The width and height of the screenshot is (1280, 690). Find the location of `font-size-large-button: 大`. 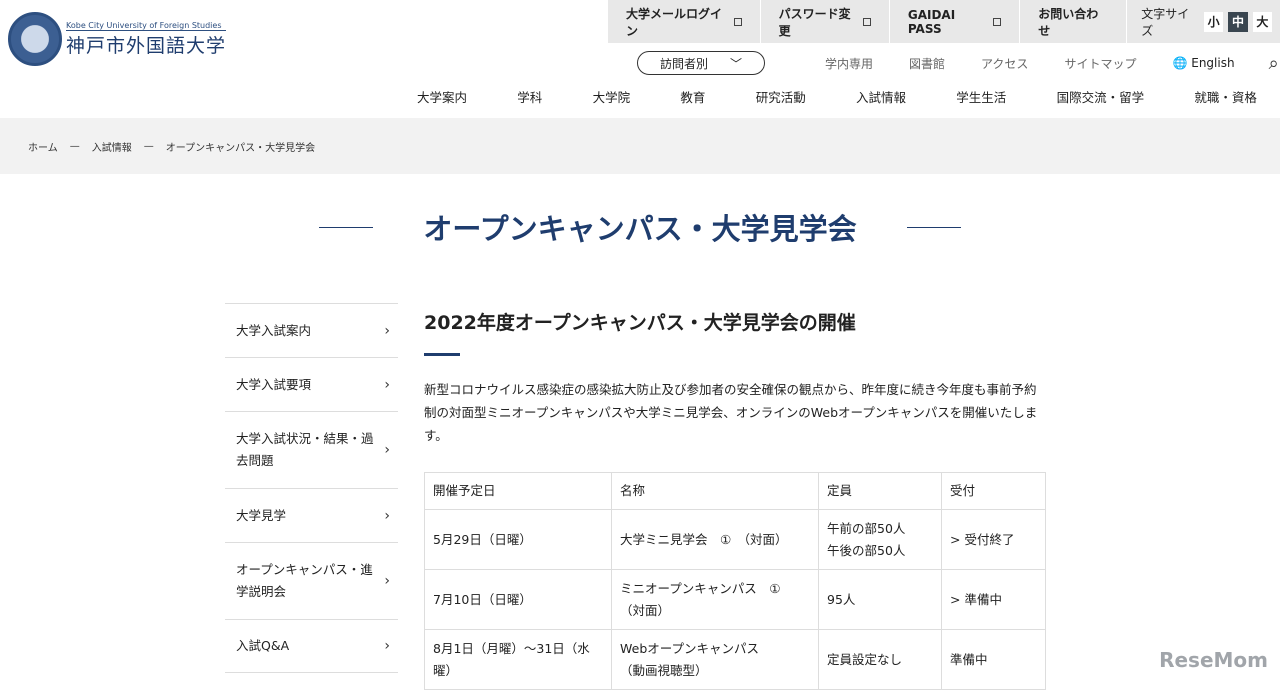

font-size-large-button: 大 is located at coordinates (1262, 21).